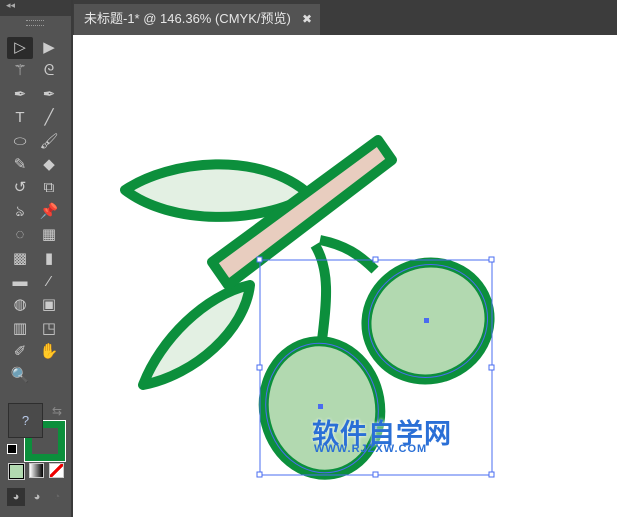 This screenshot has width=617, height=517. I want to click on watermark-url: WWW.RJZXW.COM, so click(371, 449).